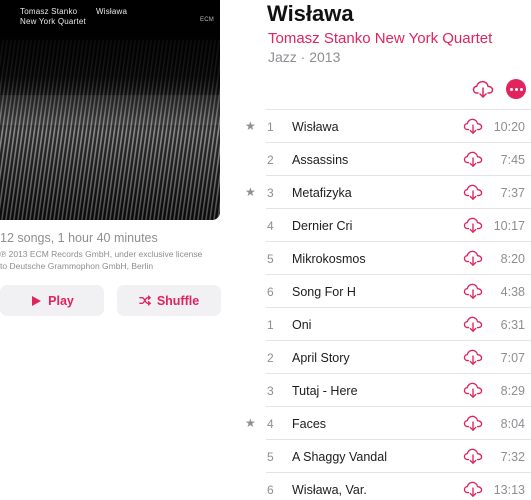 This screenshot has height=500, width=531. I want to click on track-title: Mikrokosmos, so click(329, 259).